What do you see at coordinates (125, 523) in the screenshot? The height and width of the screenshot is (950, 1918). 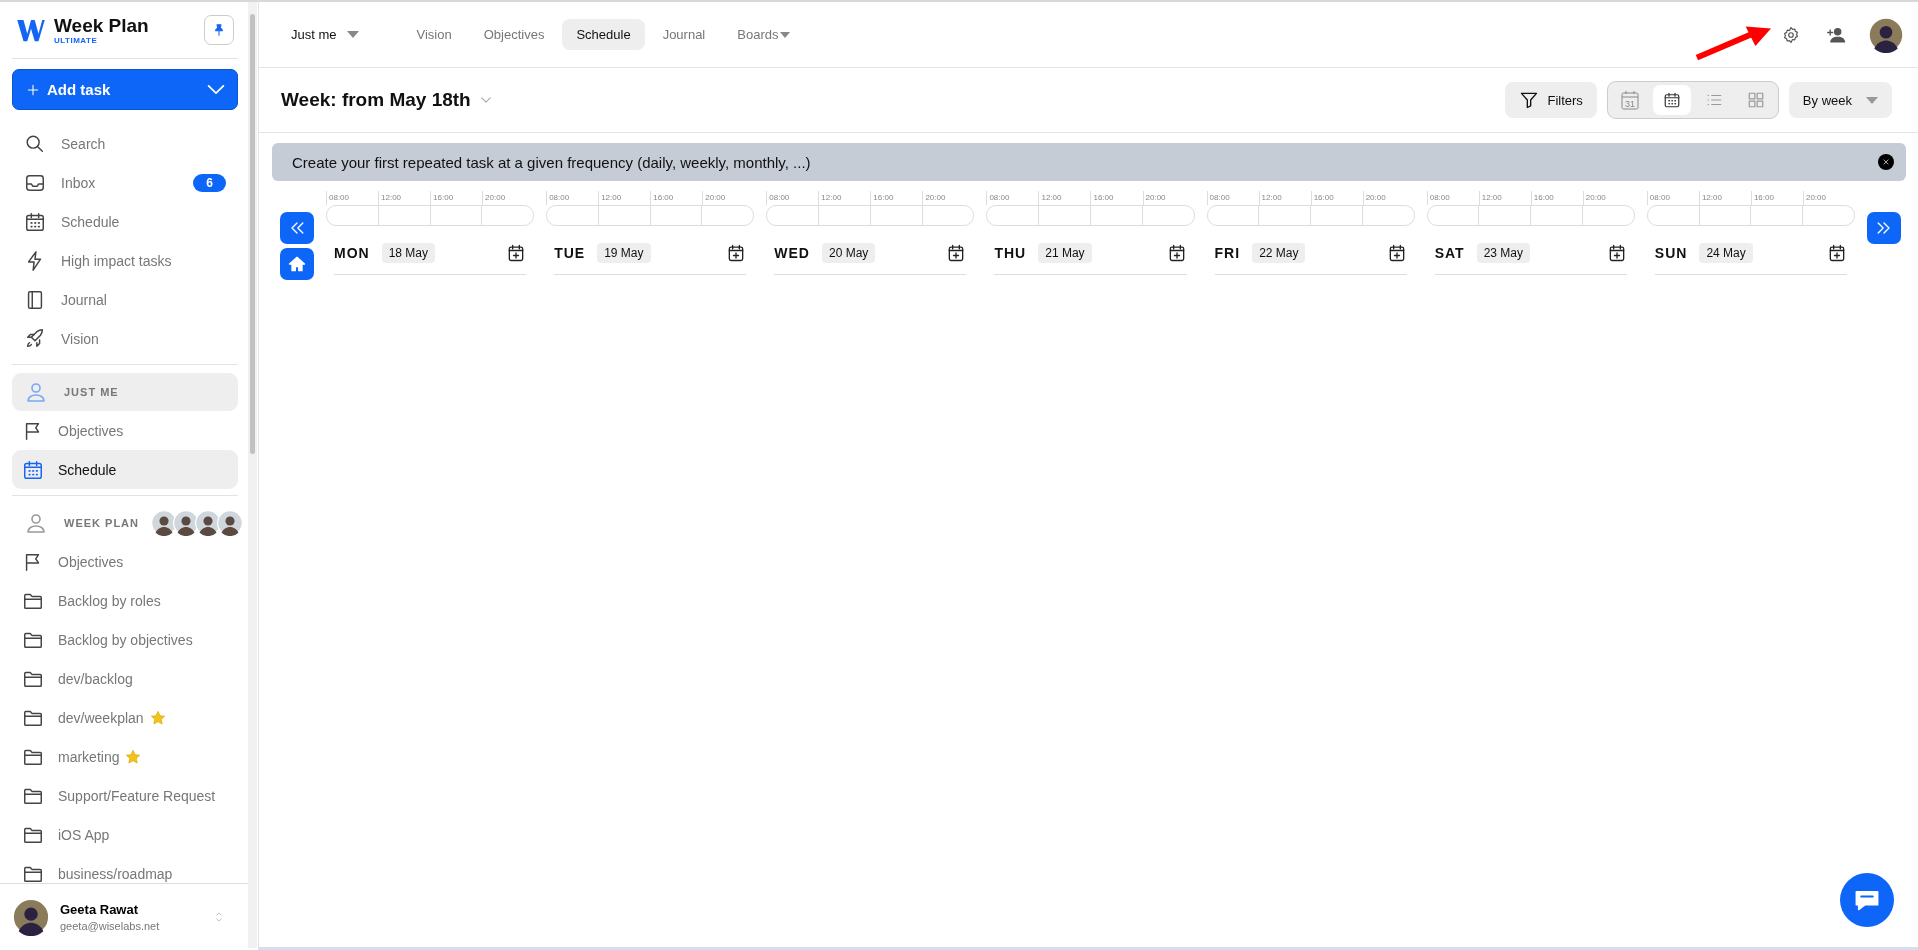 I see `workspace-header: WEEK PLAN` at bounding box center [125, 523].